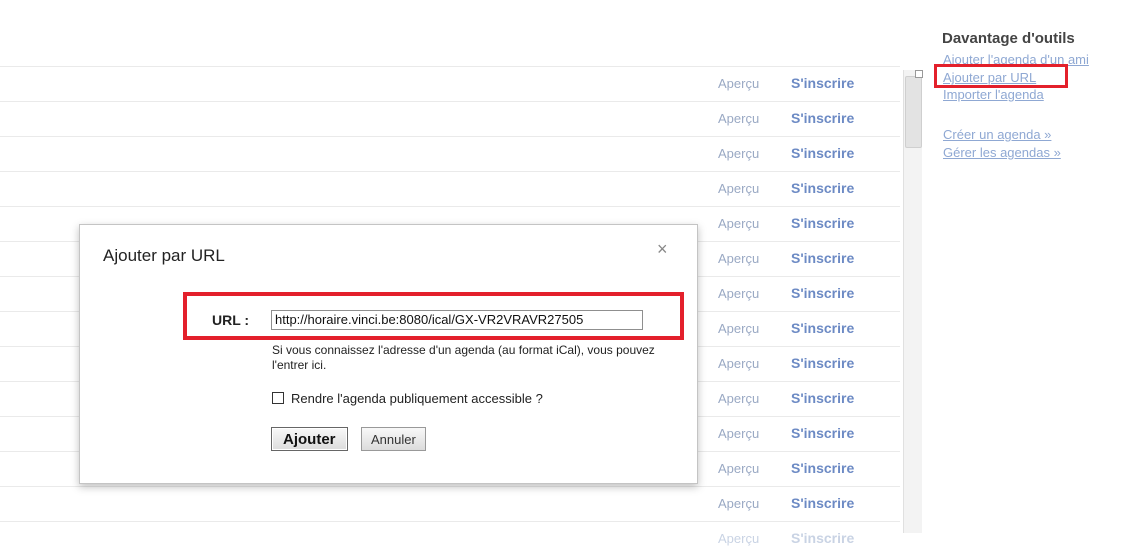  Describe the element at coordinates (278, 398) in the screenshot. I see `public-checkbox` at that location.